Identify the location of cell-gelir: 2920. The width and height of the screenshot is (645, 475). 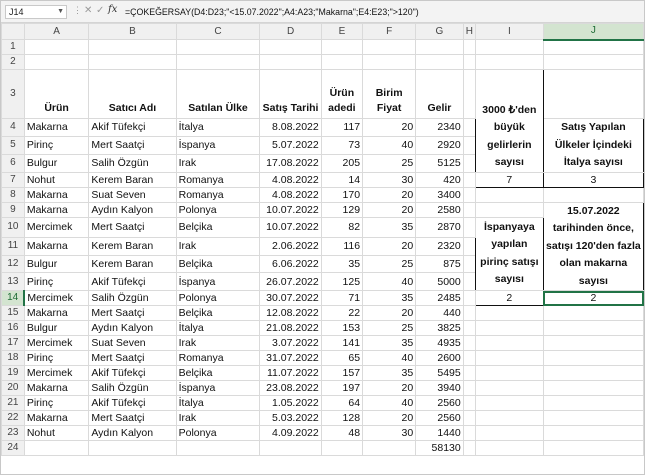
(439, 145).